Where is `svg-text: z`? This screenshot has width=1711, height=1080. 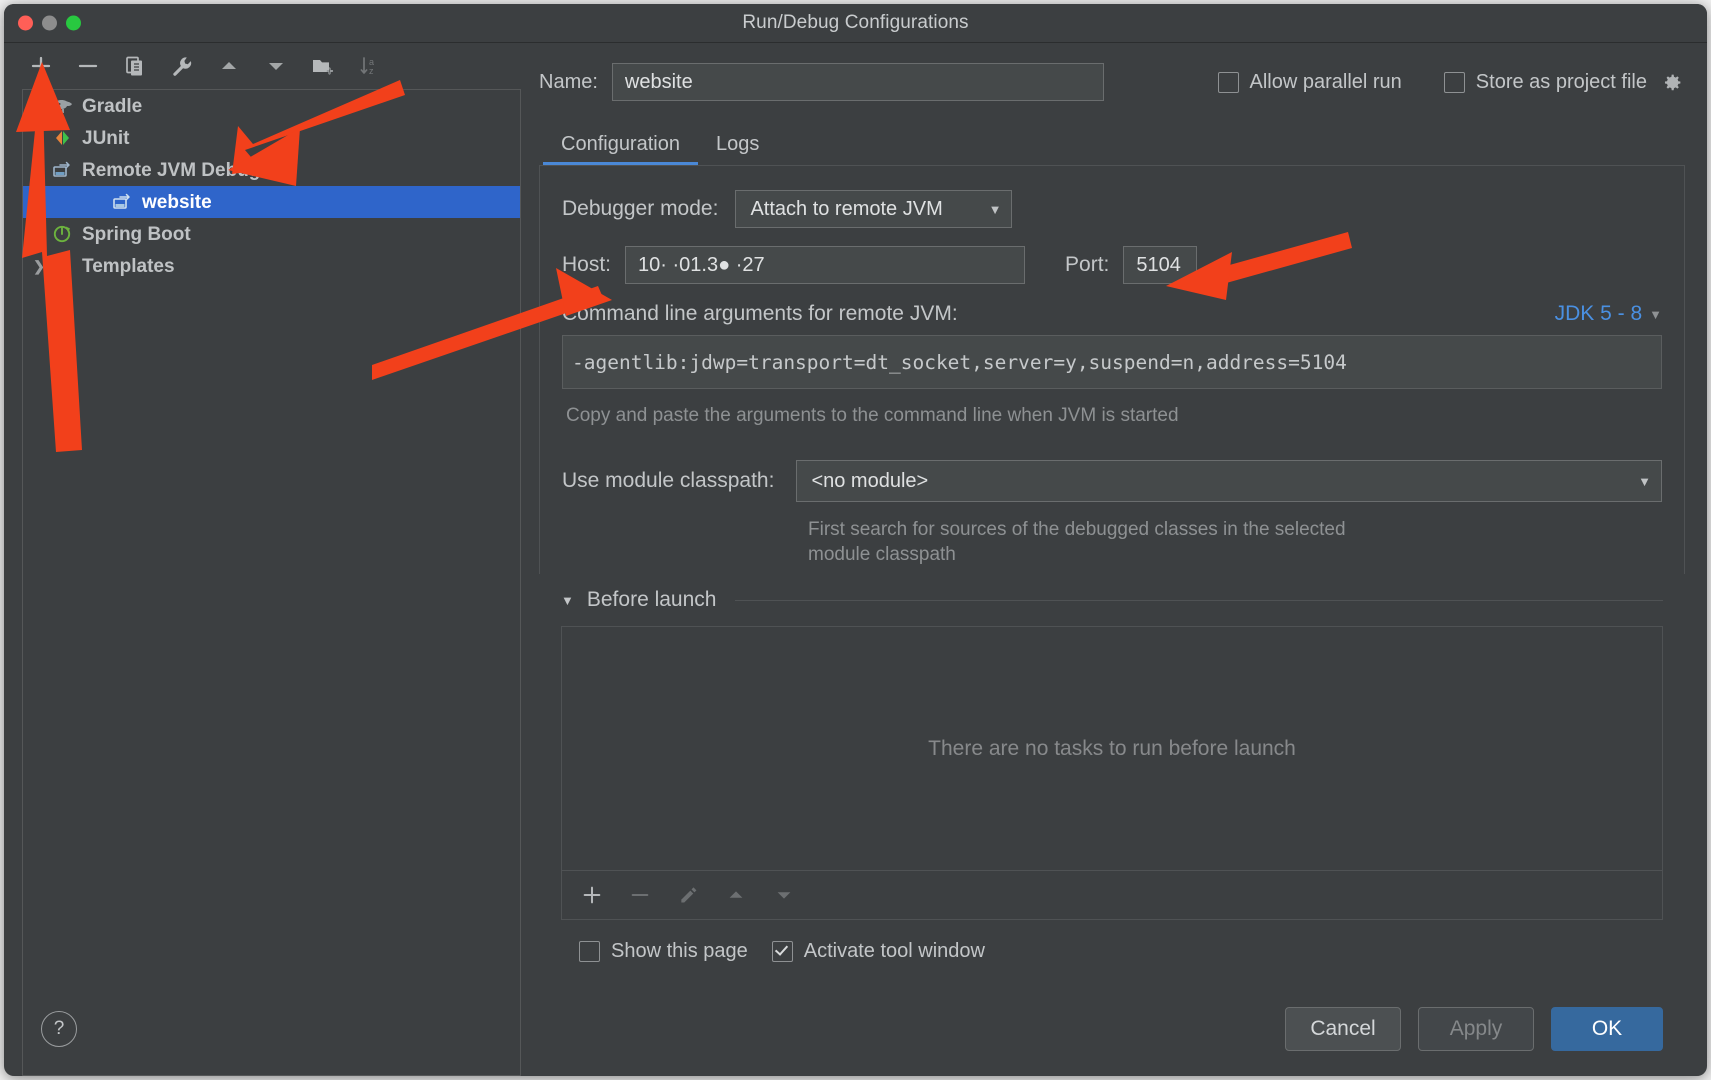 svg-text: z is located at coordinates (371, 71).